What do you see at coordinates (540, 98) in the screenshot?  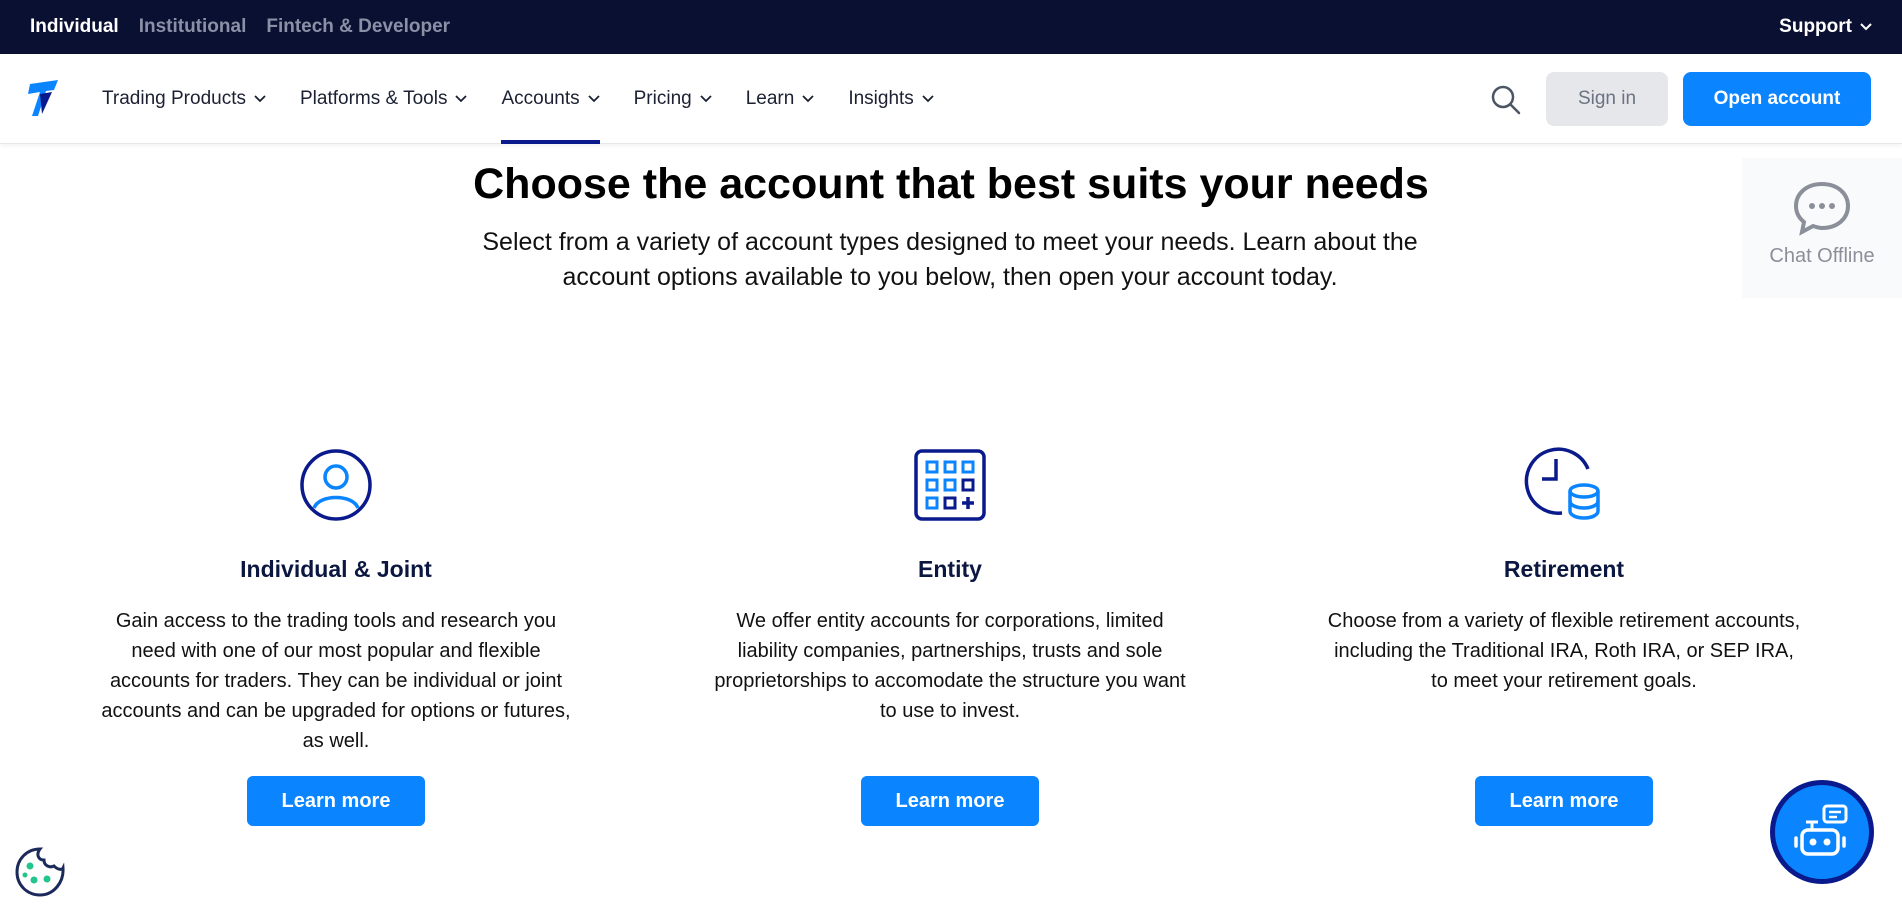 I see `nav-item-label: Accounts` at bounding box center [540, 98].